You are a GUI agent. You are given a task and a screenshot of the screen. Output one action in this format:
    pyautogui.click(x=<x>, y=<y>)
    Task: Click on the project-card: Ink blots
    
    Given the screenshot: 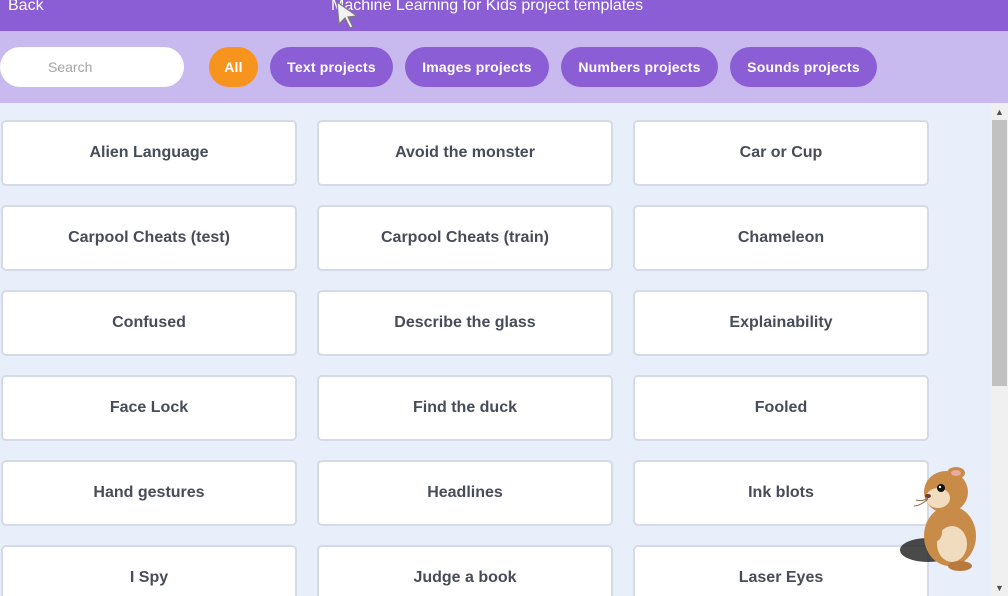 What is the action you would take?
    pyautogui.click(x=781, y=493)
    